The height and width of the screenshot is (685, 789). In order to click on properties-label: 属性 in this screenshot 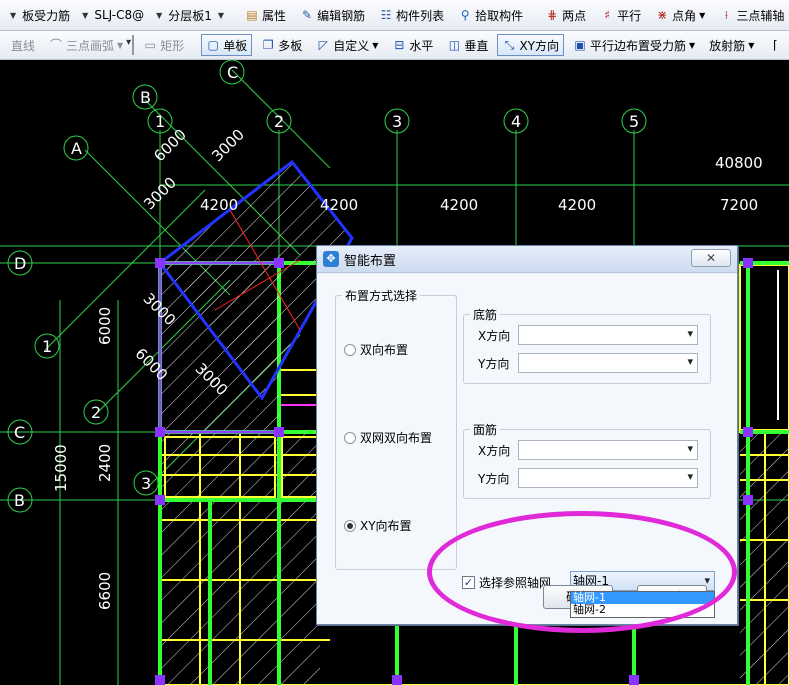, I will do `click(274, 15)`.